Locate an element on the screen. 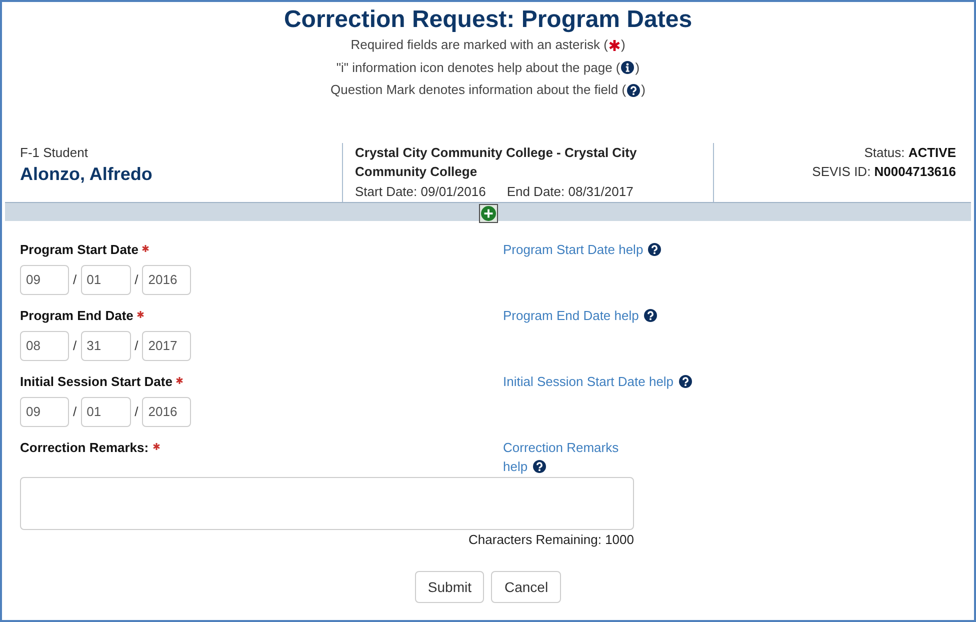 This screenshot has width=976, height=622. student-category: F-1 Student is located at coordinates (54, 153).